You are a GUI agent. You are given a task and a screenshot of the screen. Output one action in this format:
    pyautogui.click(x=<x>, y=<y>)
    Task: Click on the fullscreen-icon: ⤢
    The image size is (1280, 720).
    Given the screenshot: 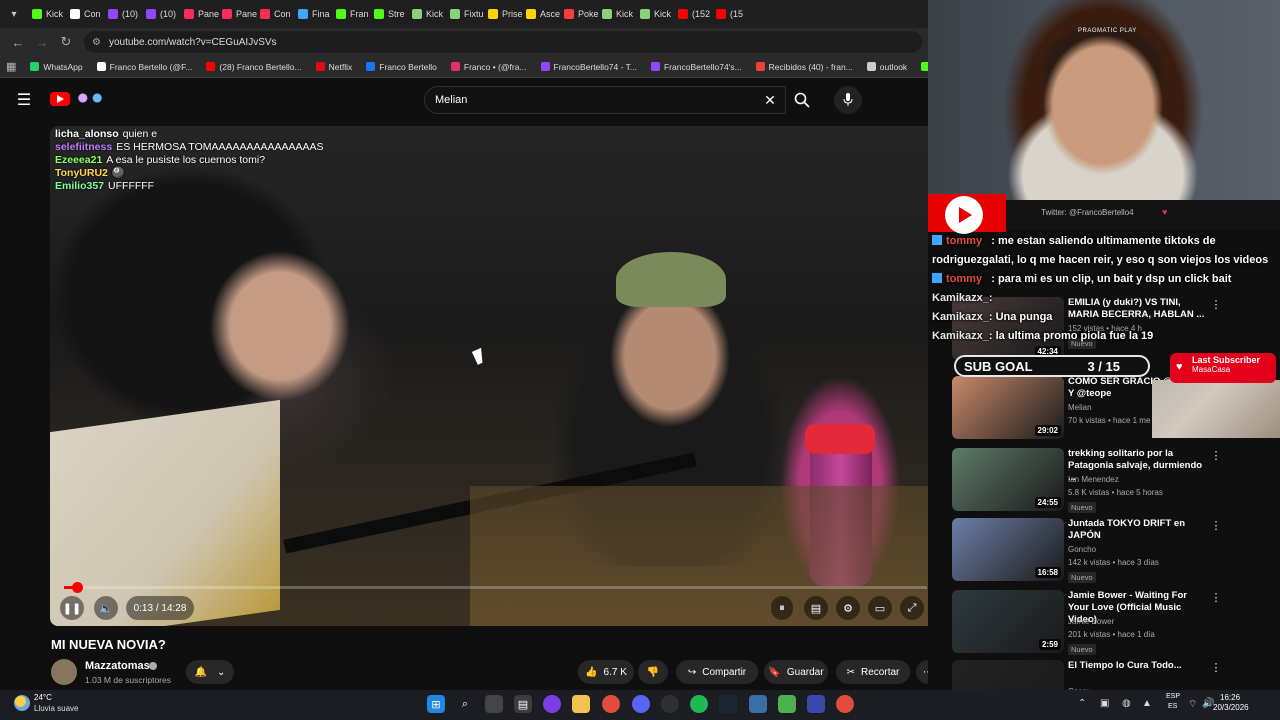 What is the action you would take?
    pyautogui.click(x=912, y=608)
    